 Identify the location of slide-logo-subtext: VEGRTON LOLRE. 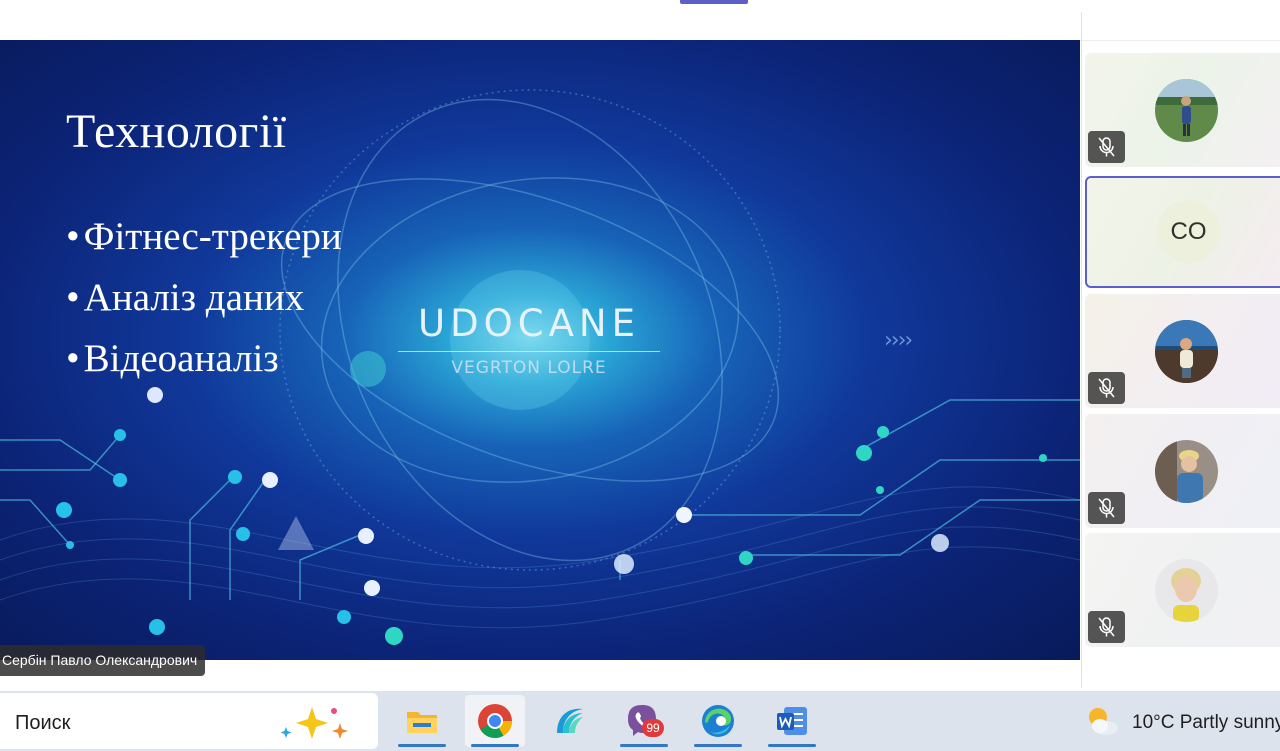
(529, 368).